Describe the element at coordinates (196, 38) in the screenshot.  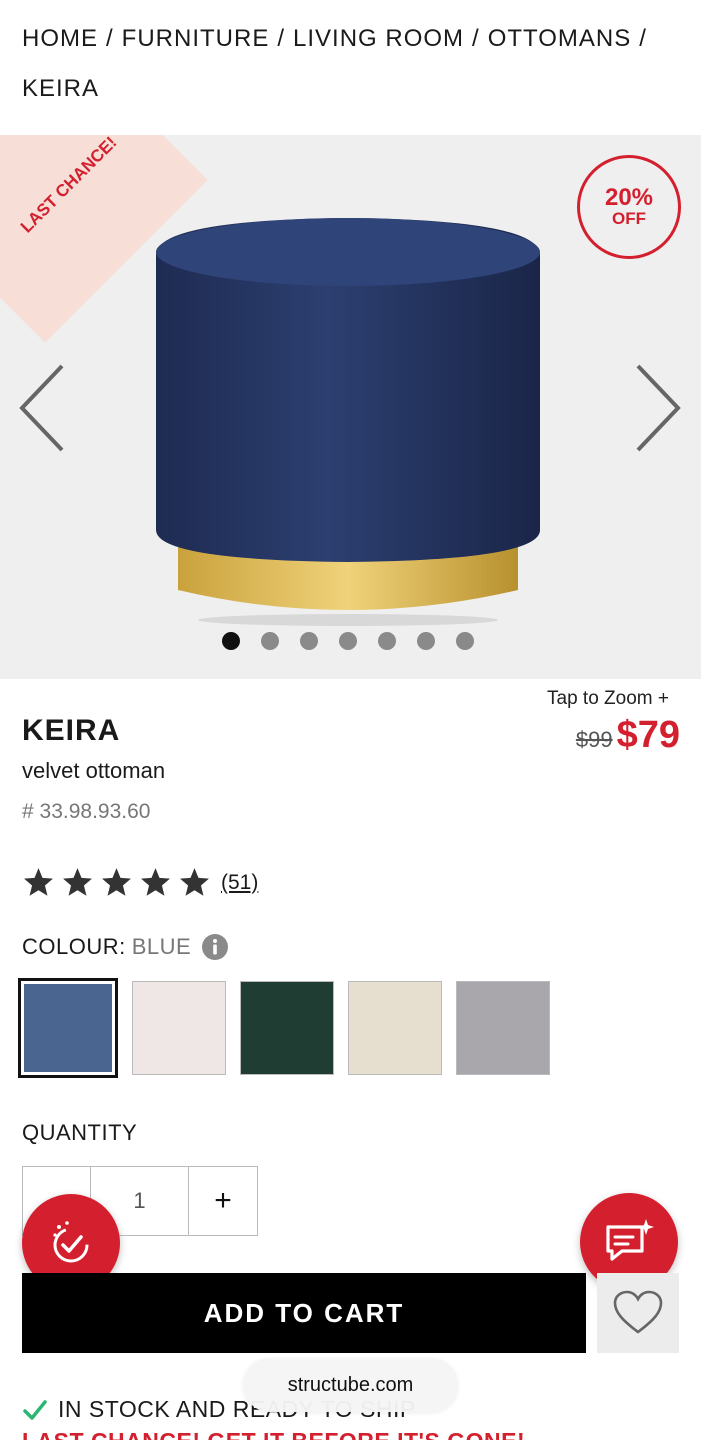
I see `breadcrumb-furniture: FURNITURE` at that location.